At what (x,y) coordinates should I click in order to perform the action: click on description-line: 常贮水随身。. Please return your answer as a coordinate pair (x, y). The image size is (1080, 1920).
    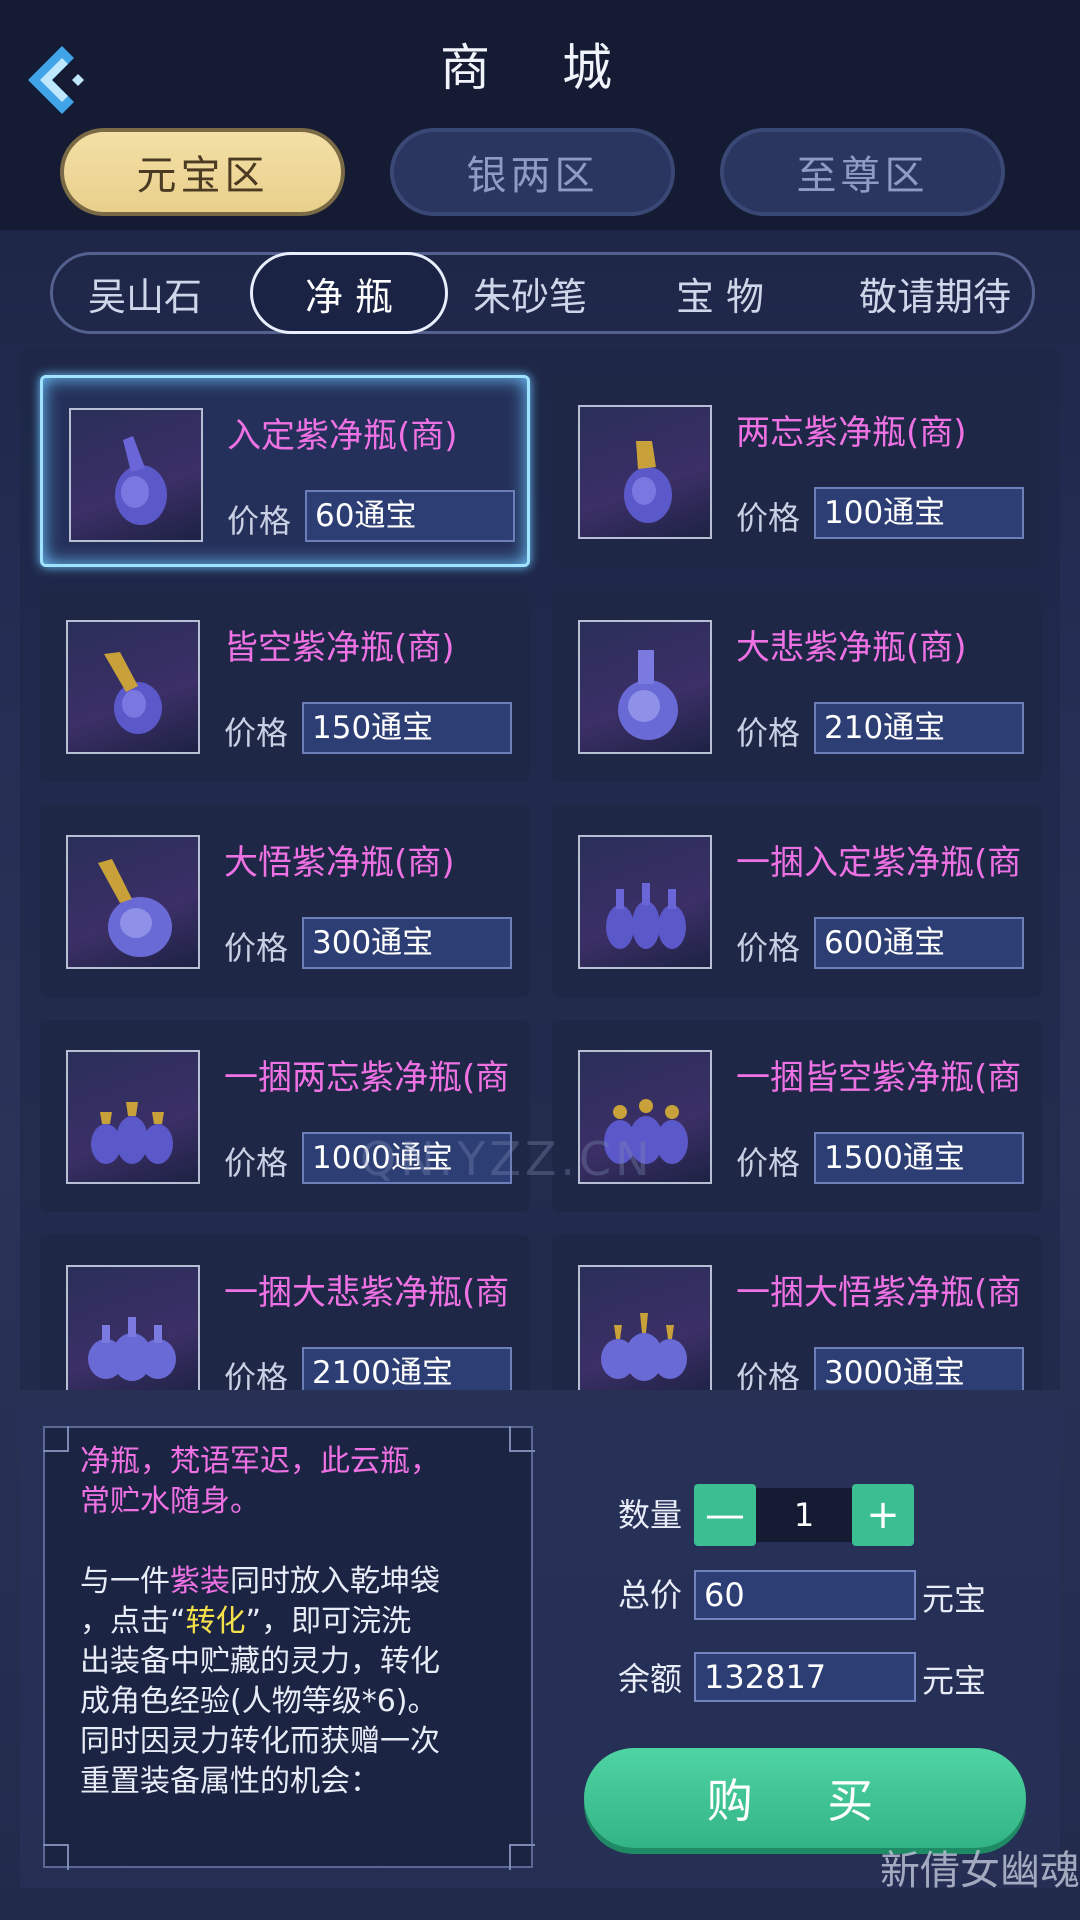
    Looking at the image, I should click on (170, 1501).